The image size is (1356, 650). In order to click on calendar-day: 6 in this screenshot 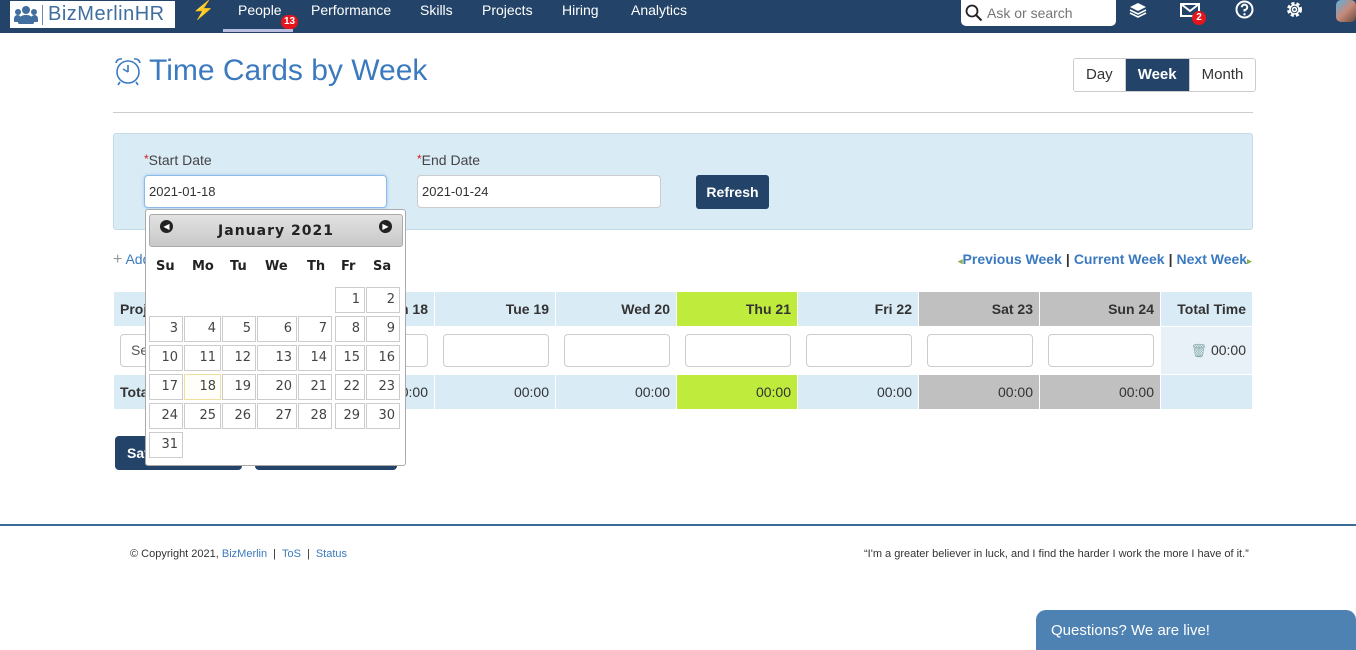, I will do `click(277, 329)`.